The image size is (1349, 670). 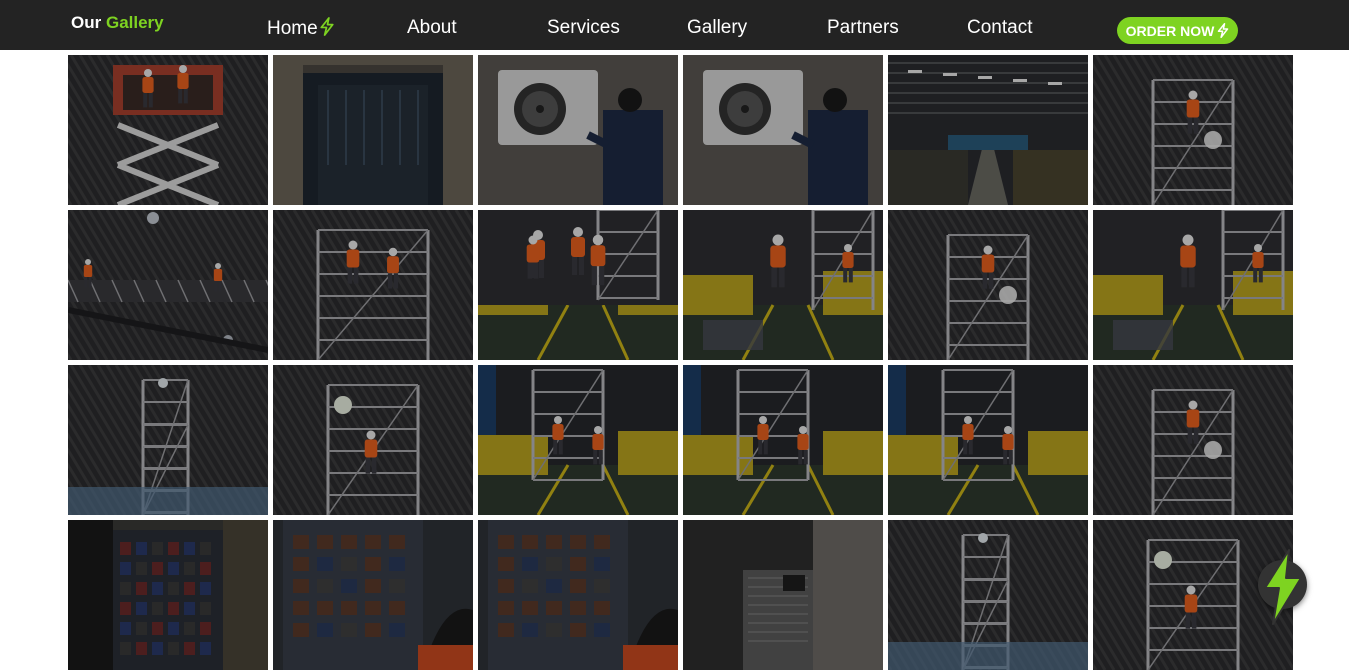 What do you see at coordinates (117, 23) in the screenshot?
I see `brand-logo: Our Gallery` at bounding box center [117, 23].